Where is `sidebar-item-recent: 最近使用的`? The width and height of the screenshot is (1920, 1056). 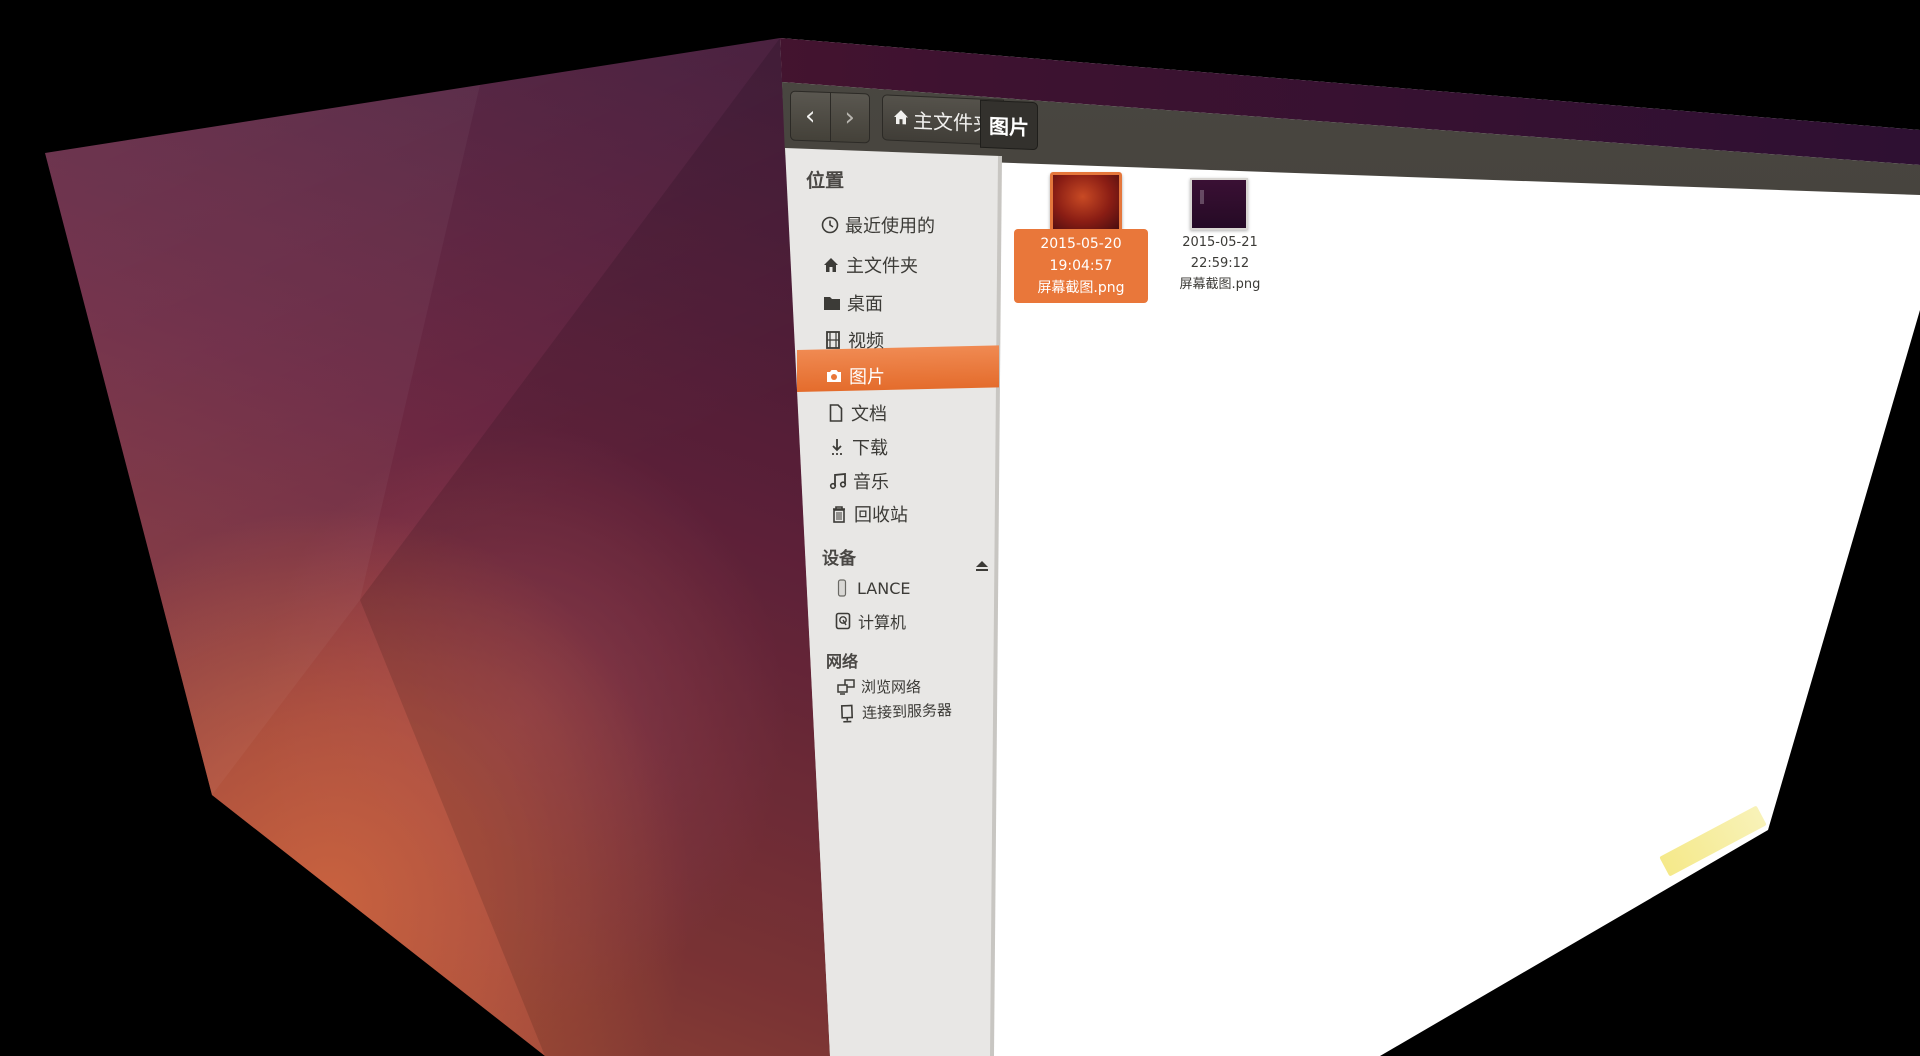 sidebar-item-recent: 最近使用的 is located at coordinates (877, 225).